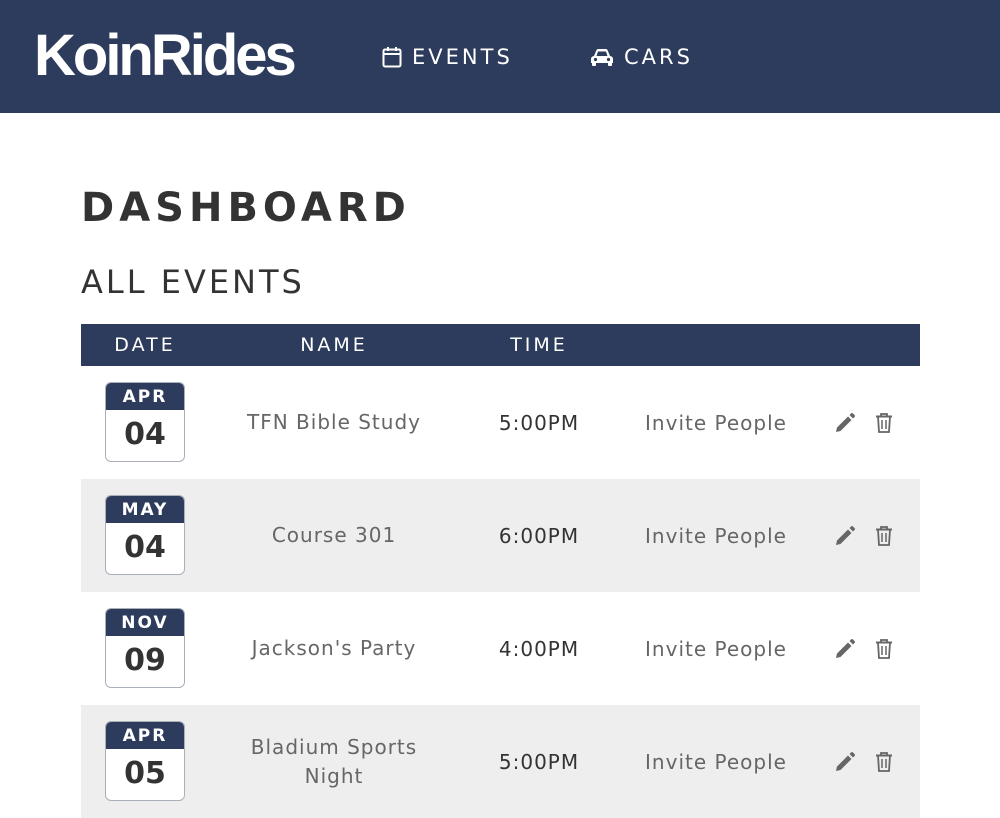  I want to click on event-time: 6:00PM, so click(539, 535).